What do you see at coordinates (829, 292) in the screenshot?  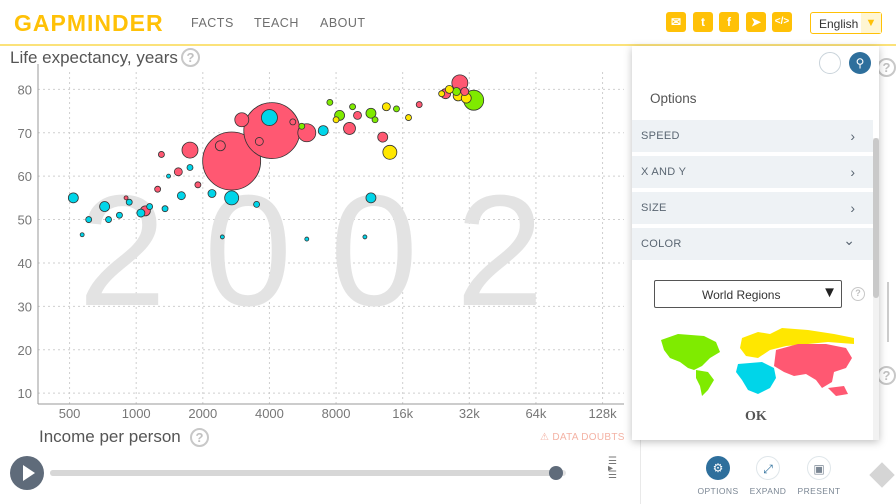 I see `dropdown-arrow-icon: ▼` at bounding box center [829, 292].